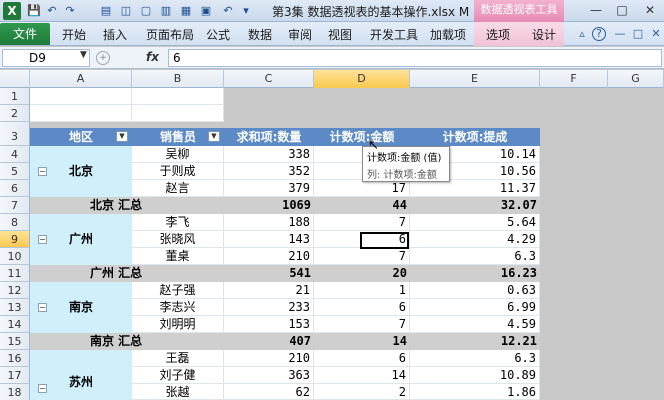 This screenshot has width=664, height=400. What do you see at coordinates (475, 307) in the screenshot?
I see `commission-cell: 6.99` at bounding box center [475, 307].